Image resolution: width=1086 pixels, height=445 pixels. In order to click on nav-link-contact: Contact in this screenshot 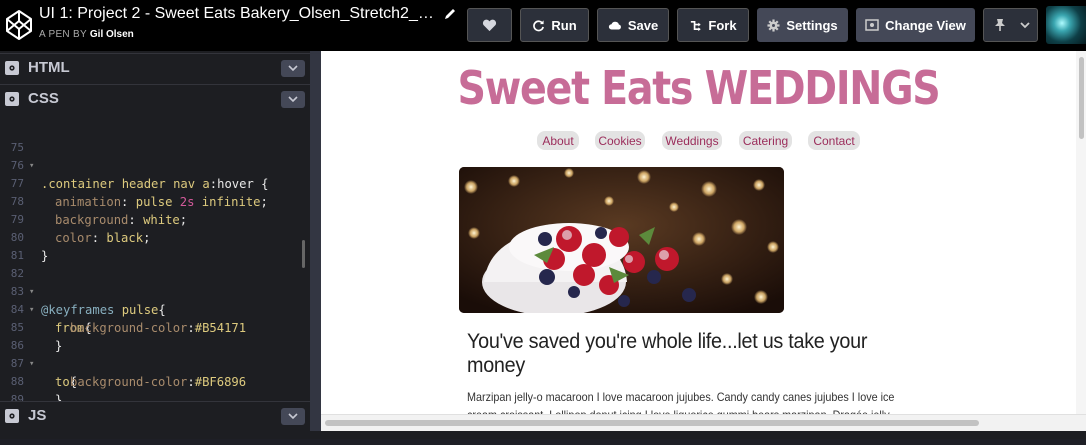, I will do `click(834, 140)`.